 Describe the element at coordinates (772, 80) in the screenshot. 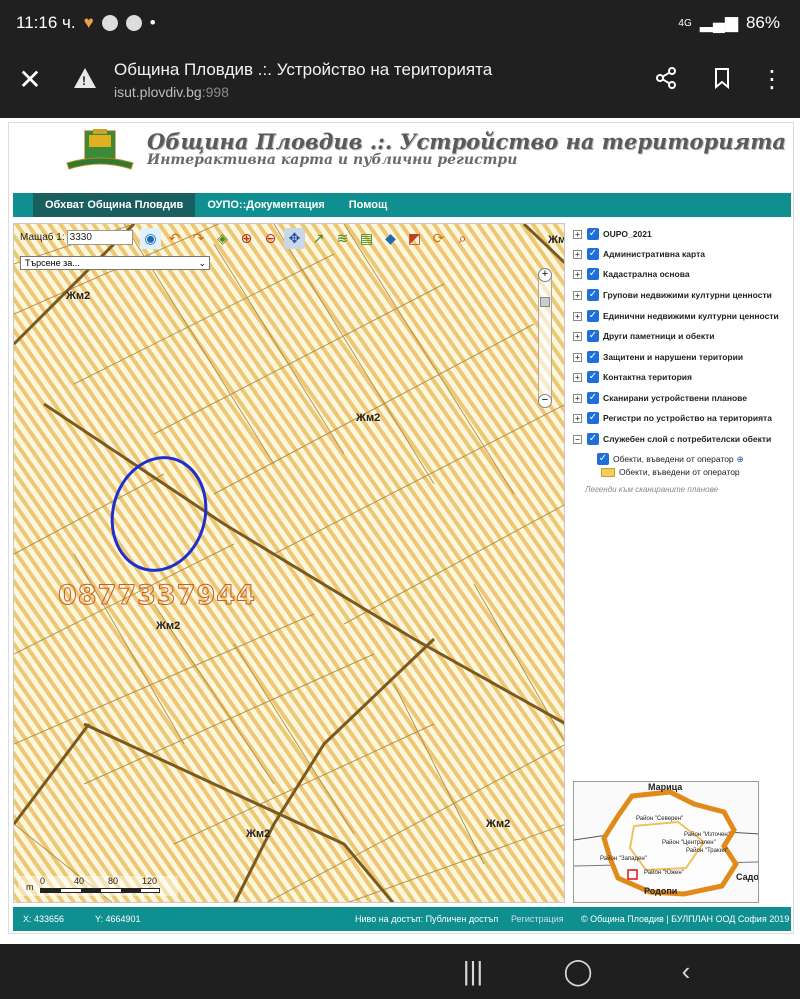

I see `more-options-icon: ⋮` at that location.